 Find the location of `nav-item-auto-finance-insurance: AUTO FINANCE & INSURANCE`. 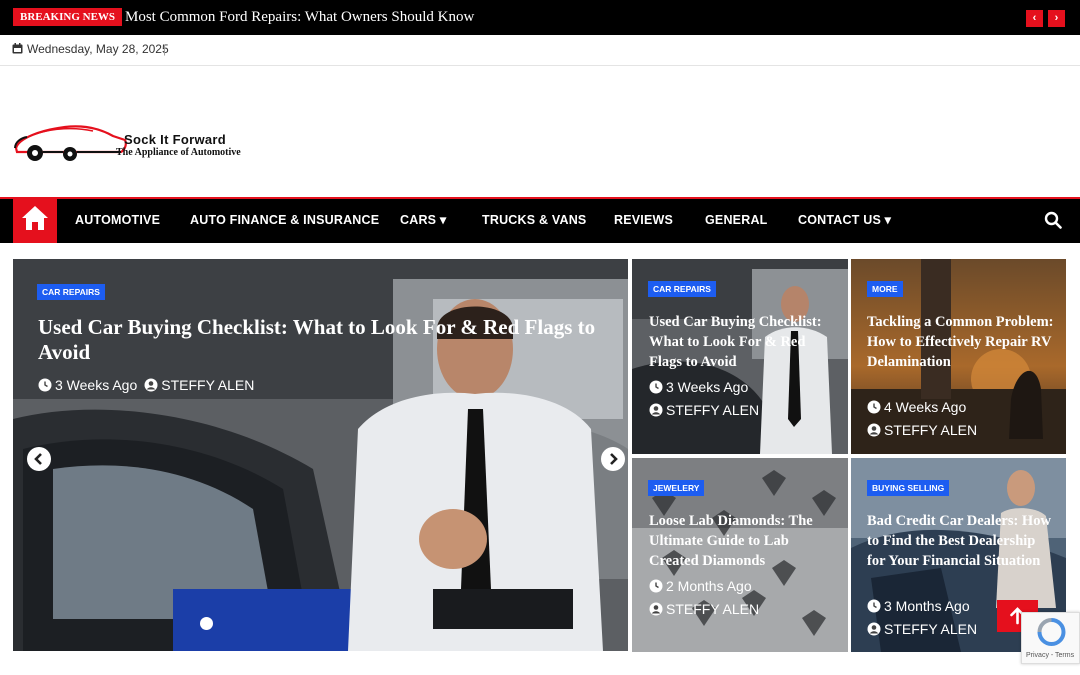

nav-item-auto-finance-insurance: AUTO FINANCE & INSURANCE is located at coordinates (284, 220).